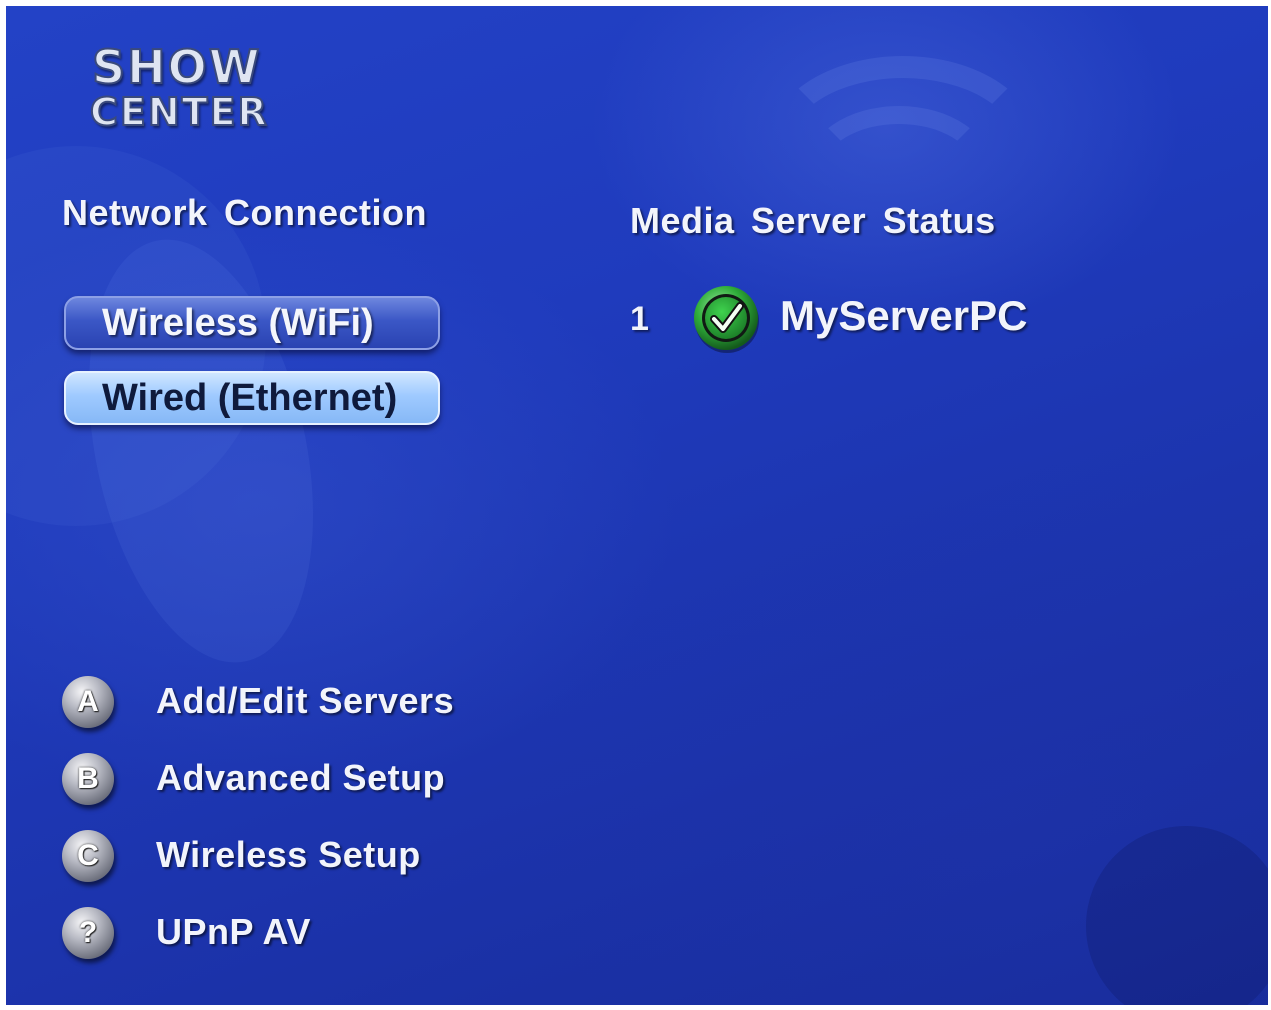 Image resolution: width=1271 pixels, height=1010 pixels. I want to click on network-connection-heading: Network Connection, so click(245, 212).